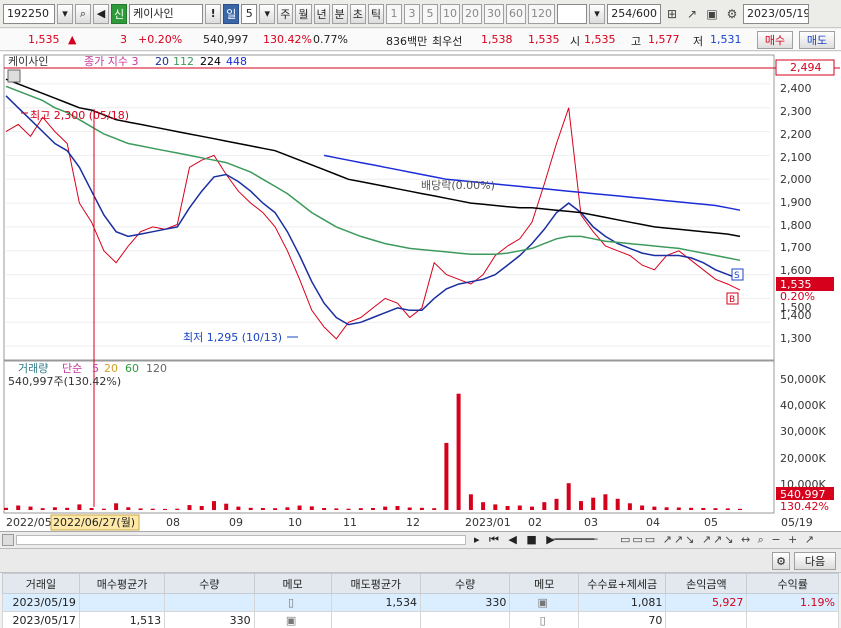 The width and height of the screenshot is (841, 628). I want to click on search-icon: ⌕, so click(83, 13).